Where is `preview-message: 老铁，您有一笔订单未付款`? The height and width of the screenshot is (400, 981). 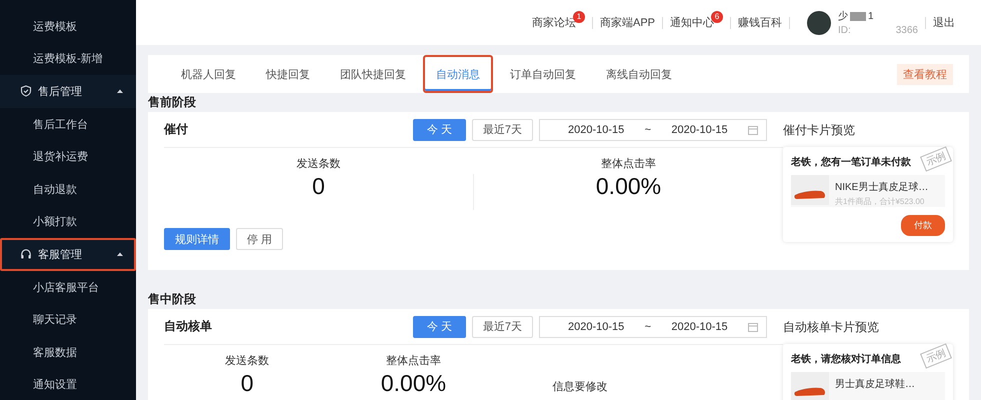 preview-message: 老铁，您有一笔订单未付款 is located at coordinates (851, 162).